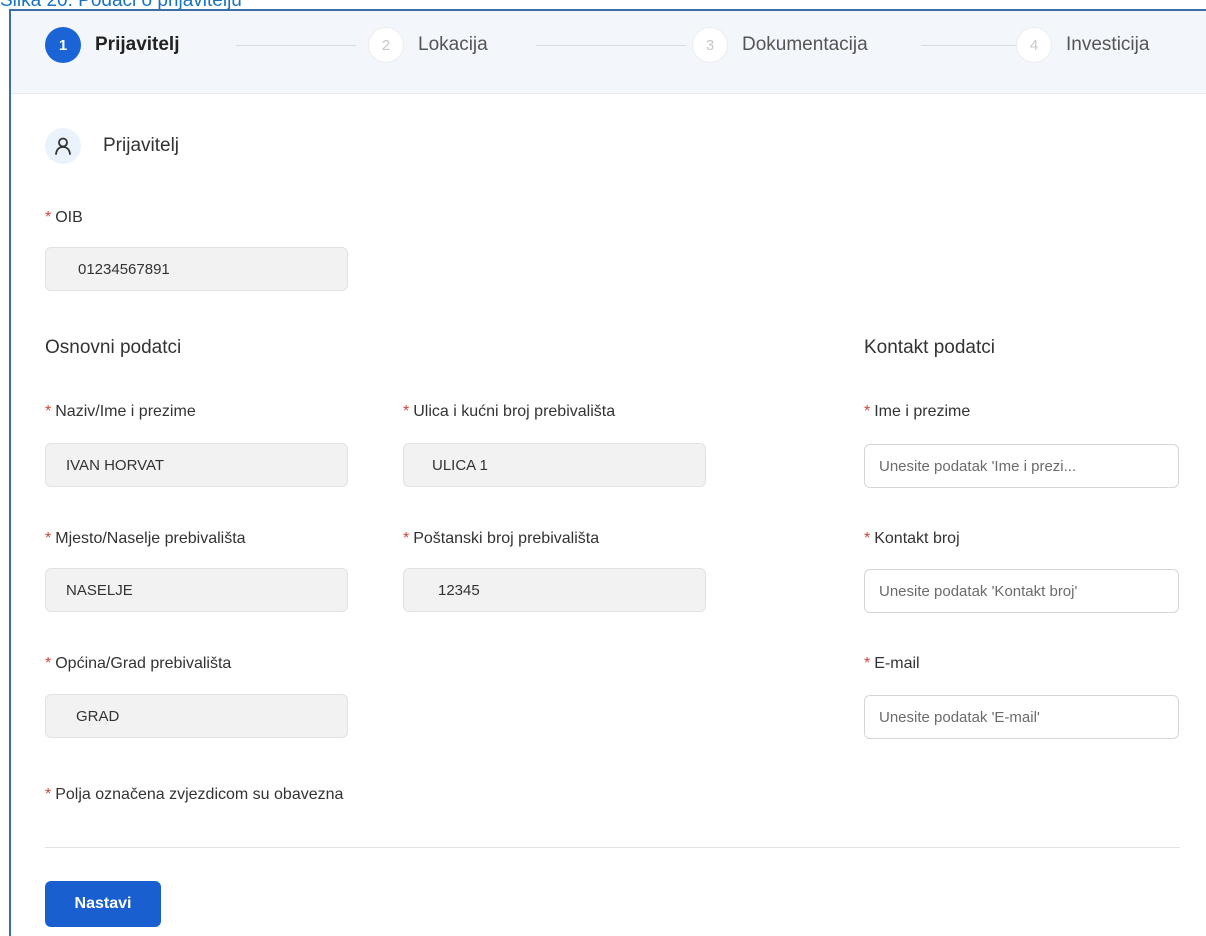  I want to click on postanski-field: 12345, so click(554, 590).